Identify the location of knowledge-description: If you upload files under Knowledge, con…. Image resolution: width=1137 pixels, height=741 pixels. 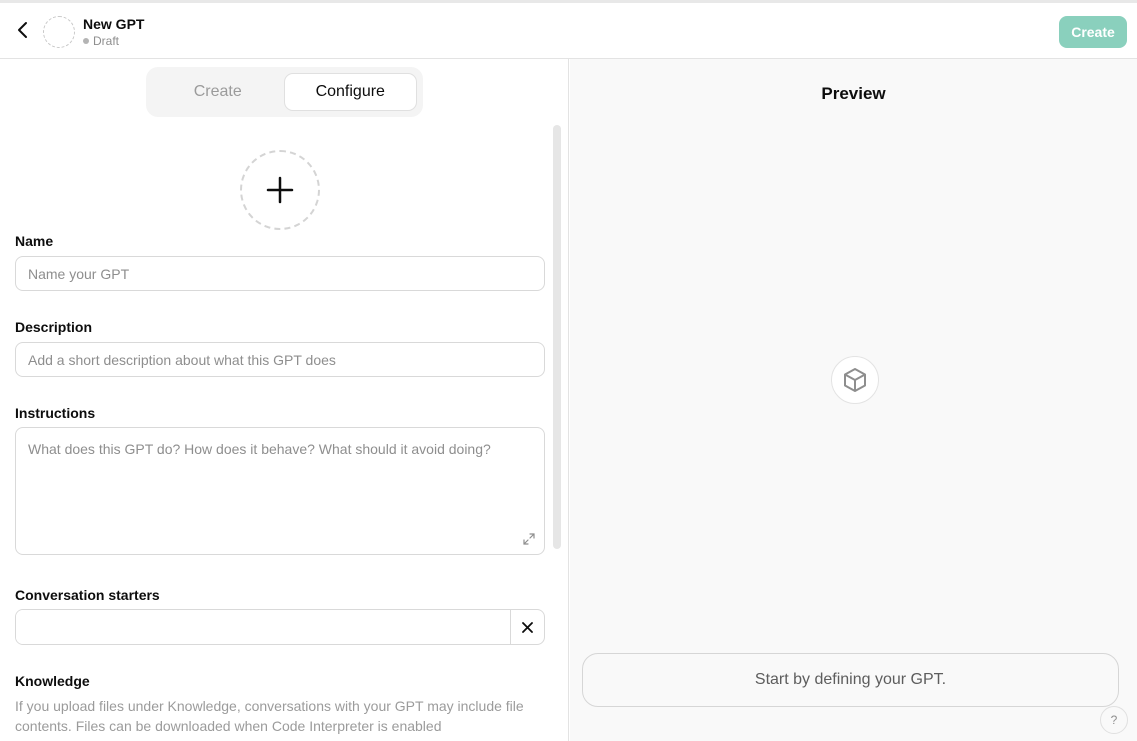
(269, 716).